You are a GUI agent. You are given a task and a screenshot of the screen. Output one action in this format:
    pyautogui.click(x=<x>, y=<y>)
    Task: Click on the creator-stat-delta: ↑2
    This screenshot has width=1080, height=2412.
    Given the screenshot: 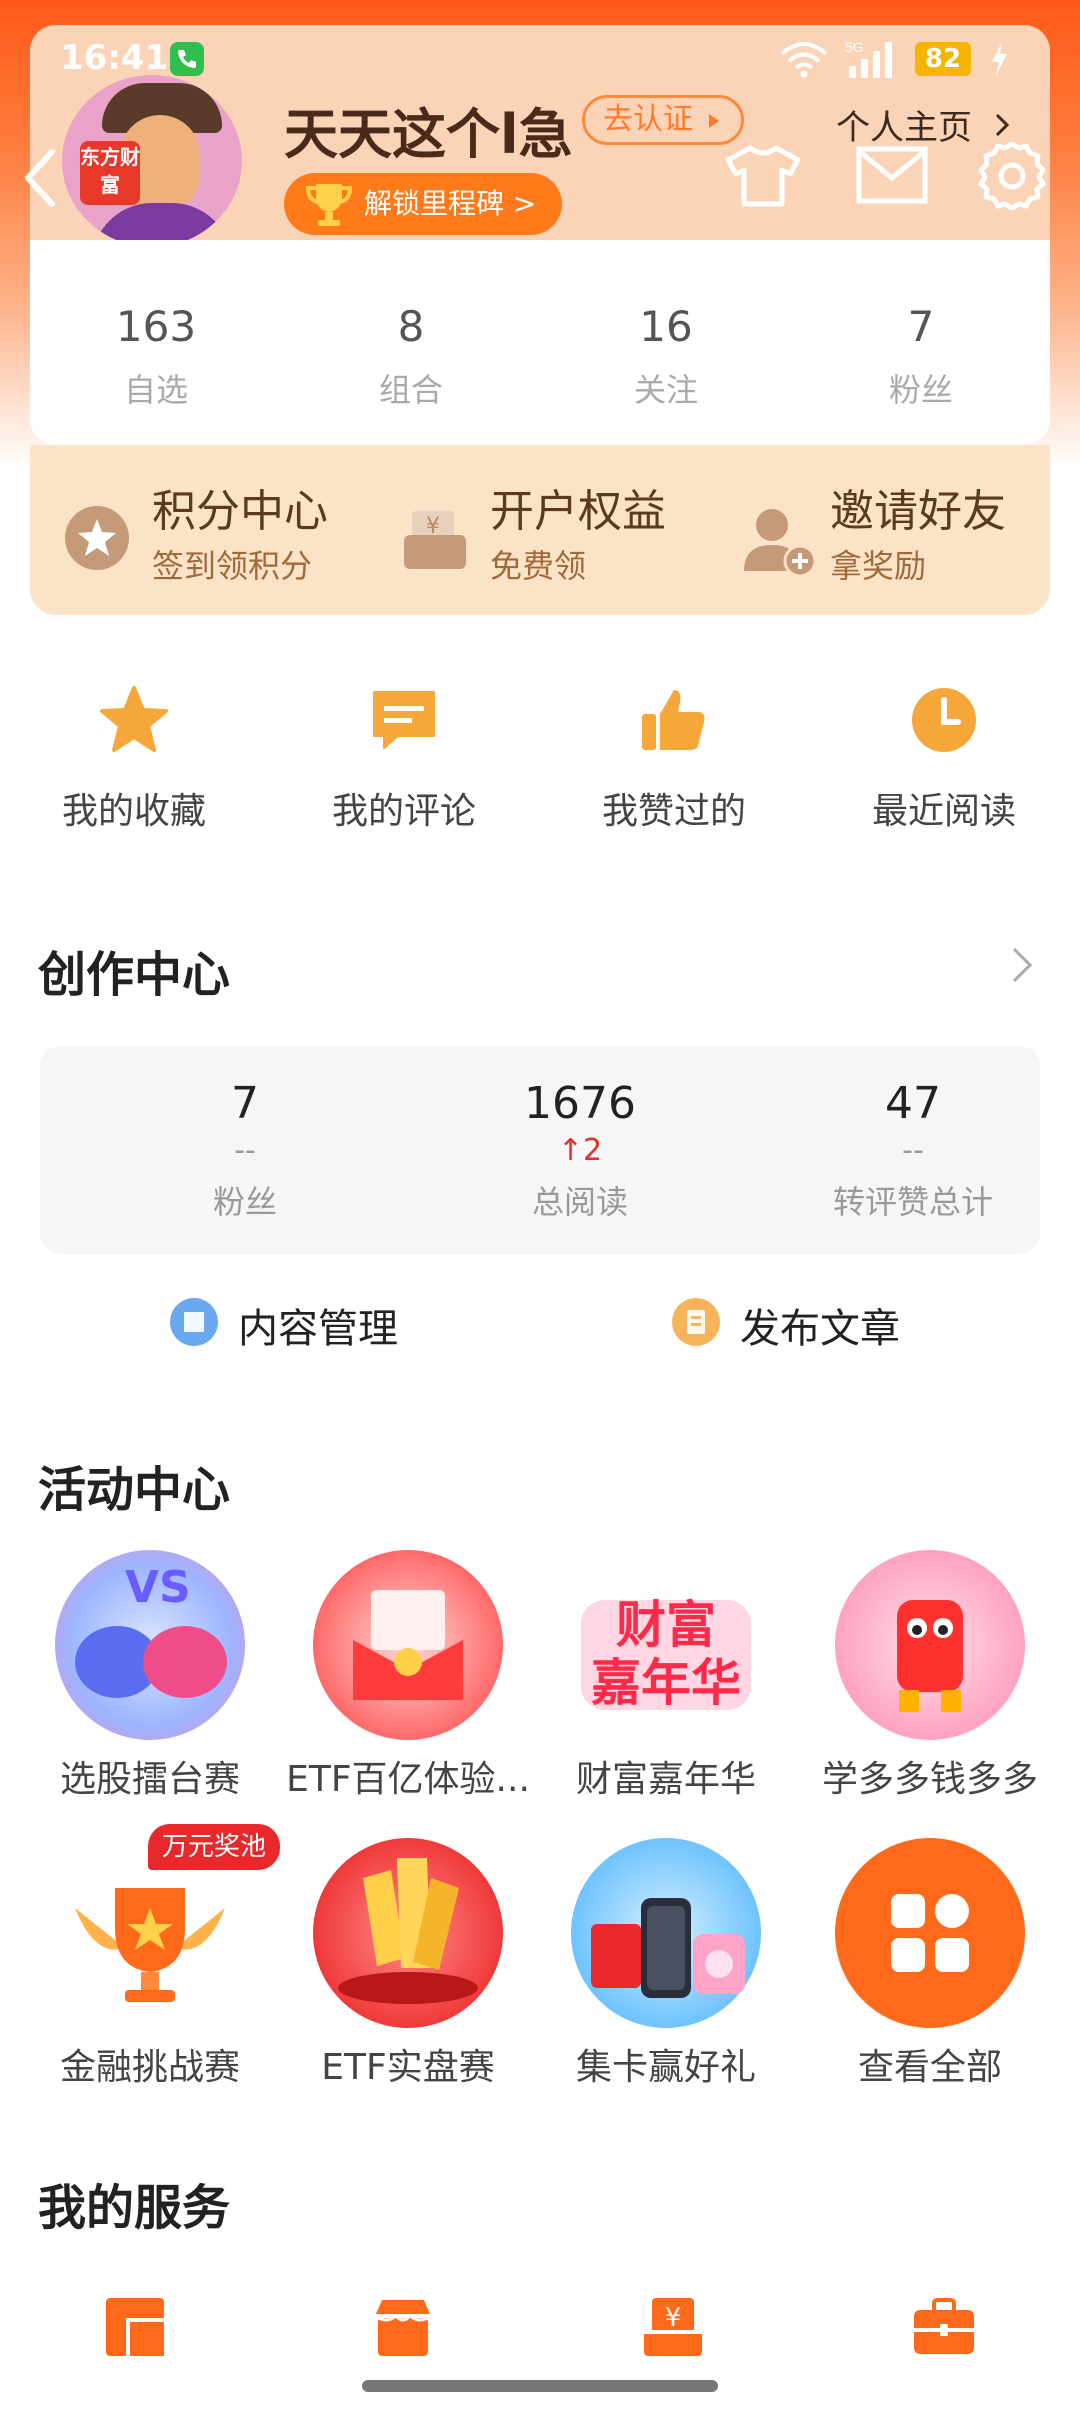 What is the action you would take?
    pyautogui.click(x=580, y=1153)
    